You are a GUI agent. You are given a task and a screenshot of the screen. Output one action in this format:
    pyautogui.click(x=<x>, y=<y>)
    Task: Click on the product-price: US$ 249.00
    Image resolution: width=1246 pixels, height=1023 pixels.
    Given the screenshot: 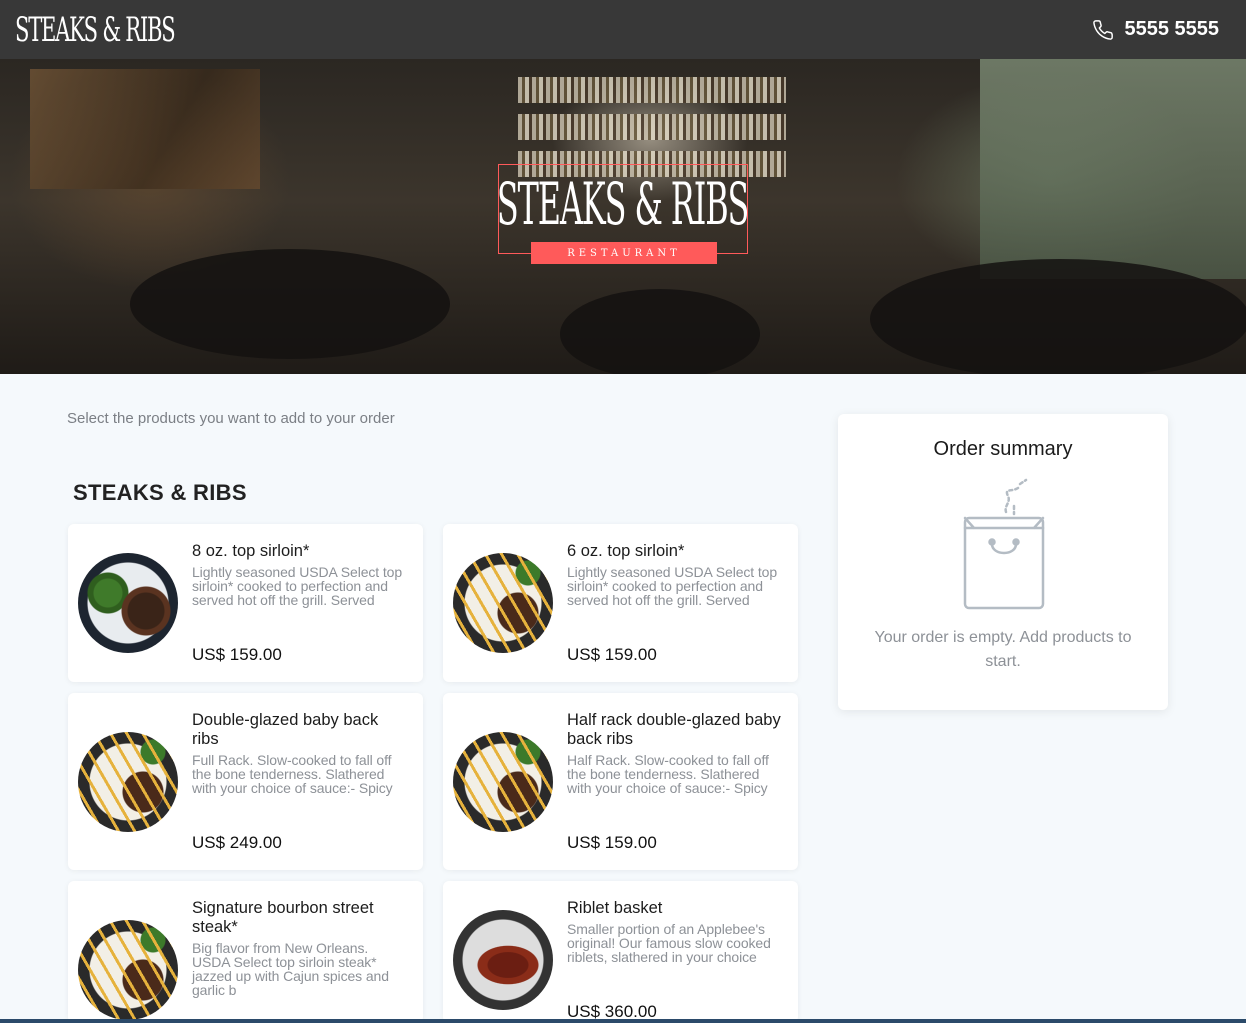 What is the action you would take?
    pyautogui.click(x=237, y=842)
    